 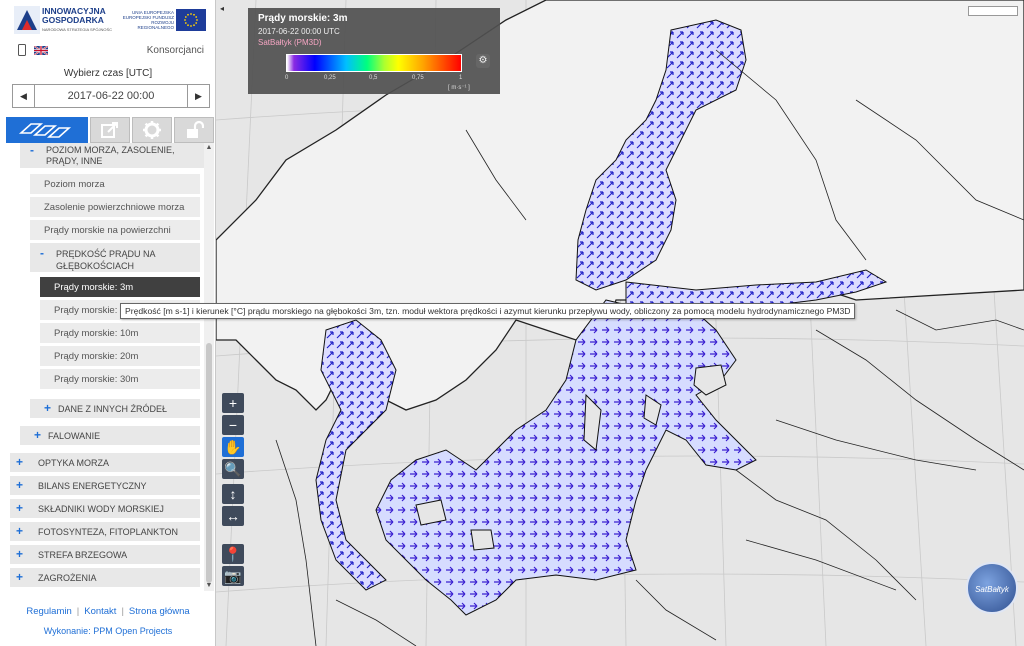 What do you see at coordinates (67, 578) in the screenshot?
I see `group-label: ZAGROŻENIA` at bounding box center [67, 578].